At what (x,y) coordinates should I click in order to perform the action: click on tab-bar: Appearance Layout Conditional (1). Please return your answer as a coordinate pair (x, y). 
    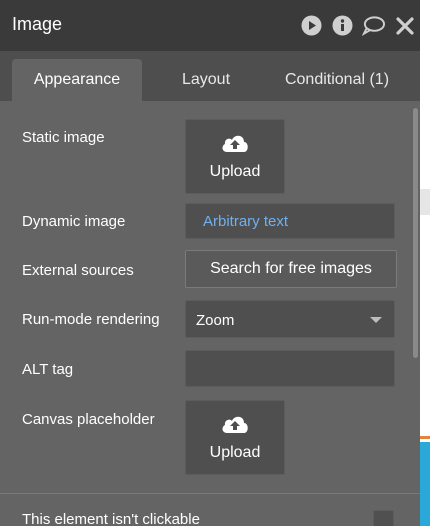
    Looking at the image, I should click on (210, 76).